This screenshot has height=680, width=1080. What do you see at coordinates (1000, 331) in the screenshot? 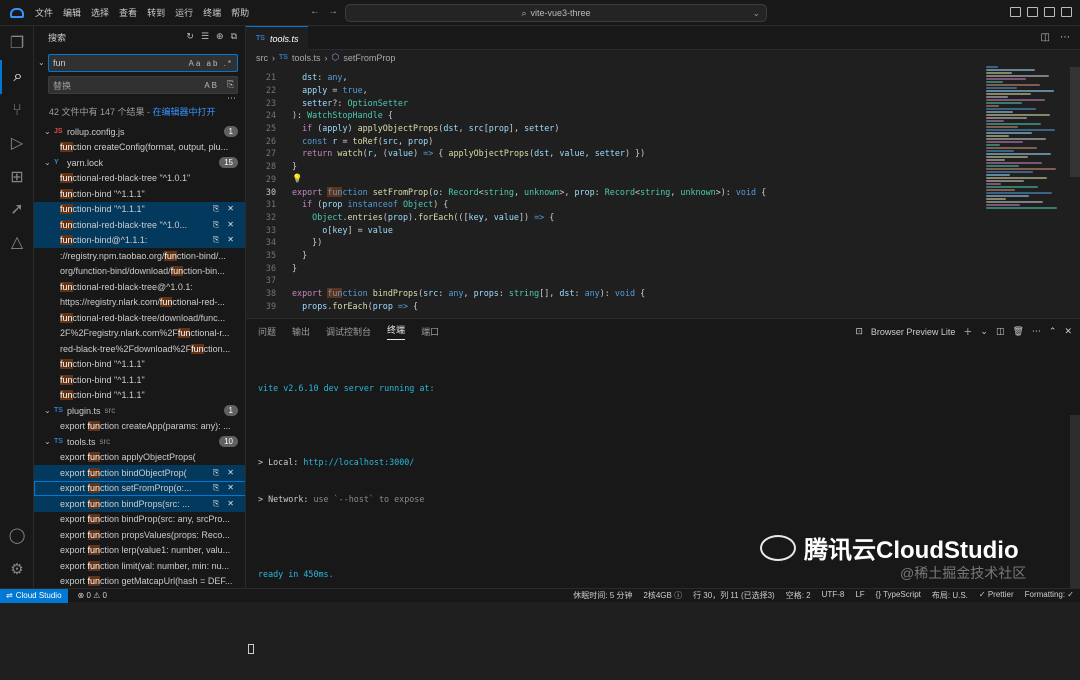
I see `split-terminal-icon: ◫` at bounding box center [1000, 331].